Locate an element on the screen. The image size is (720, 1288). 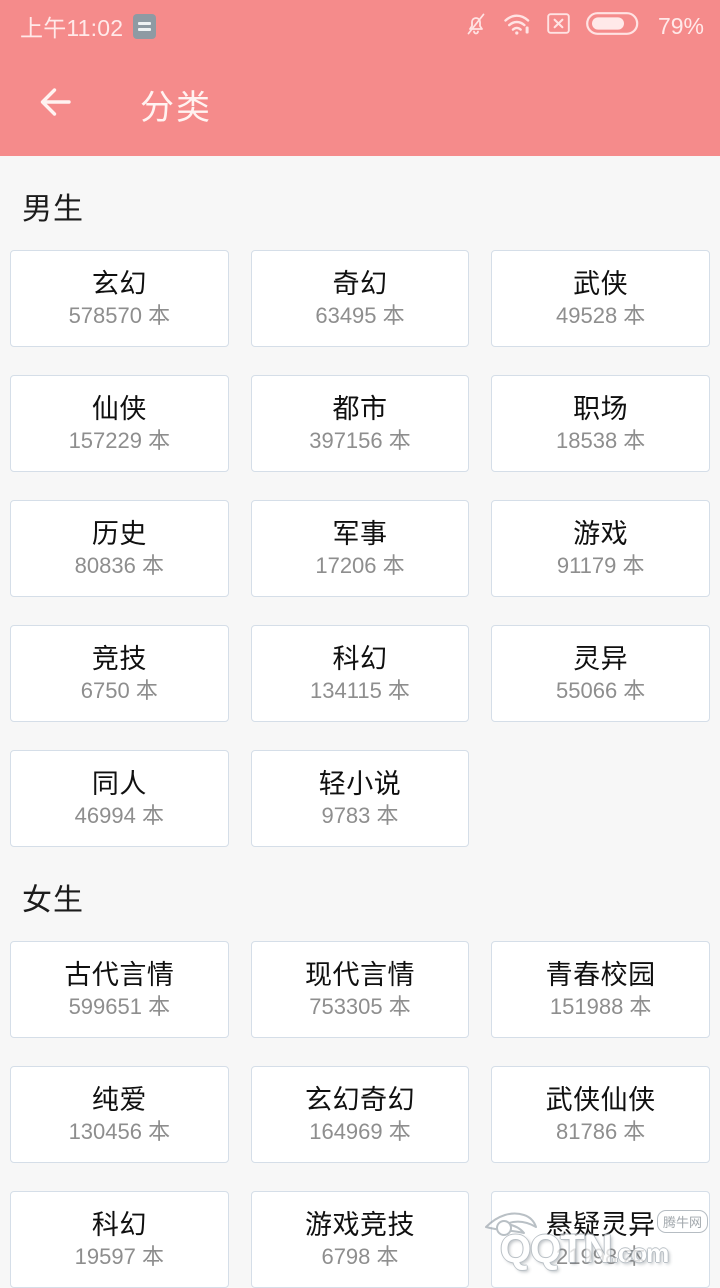
wifi-icon is located at coordinates (517, 26).